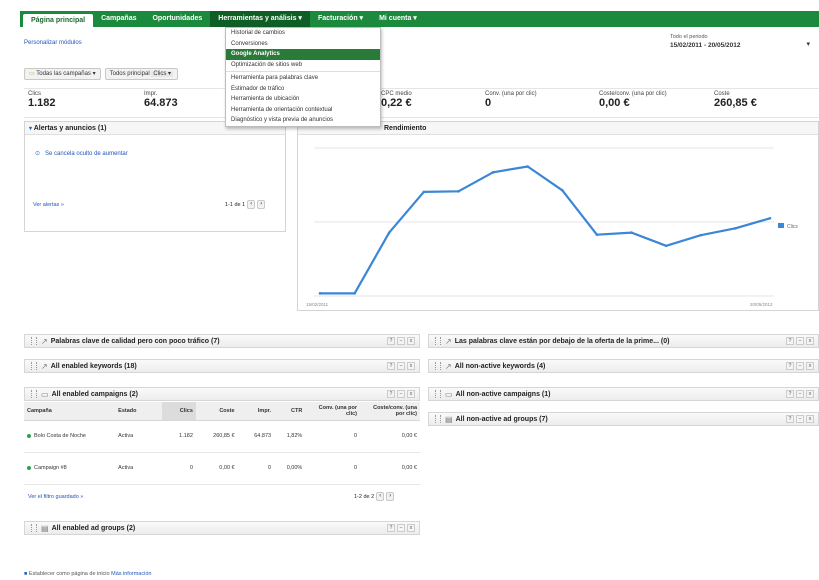 This screenshot has height=580, width=819. What do you see at coordinates (141, 74) in the screenshot?
I see `view-filter-dropdown: Todos principal Clics ▾` at bounding box center [141, 74].